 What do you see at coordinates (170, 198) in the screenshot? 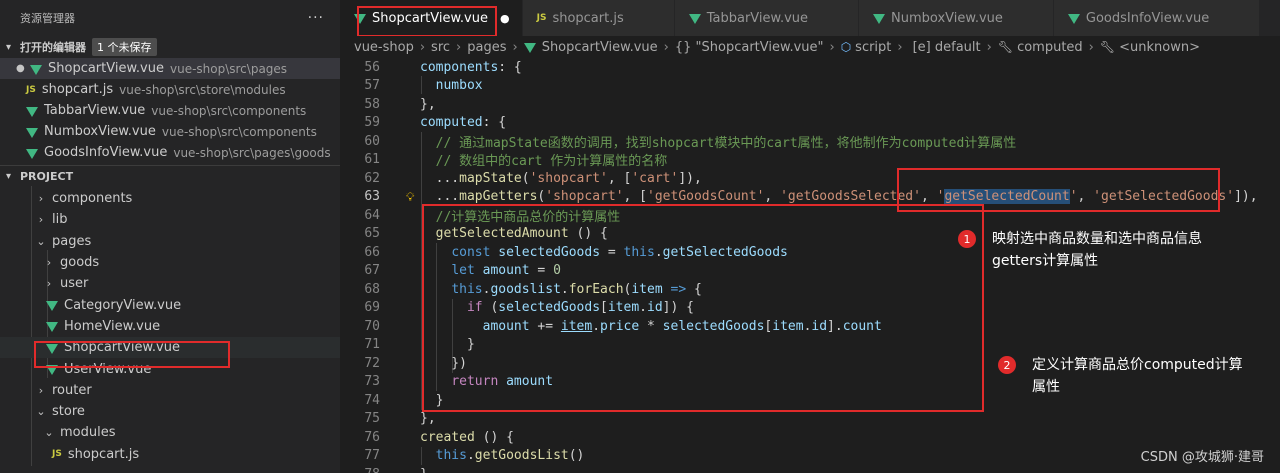
I see `tree-folder-components: › components` at bounding box center [170, 198].